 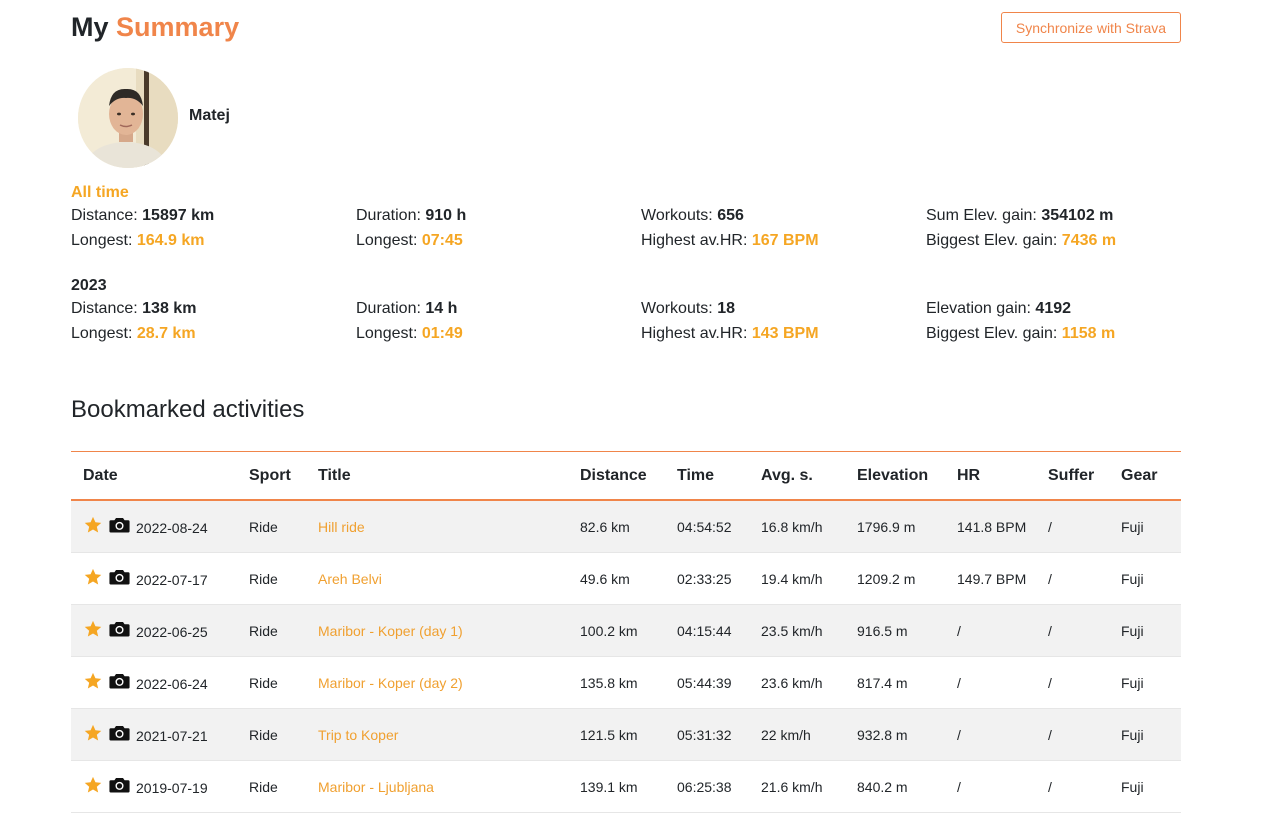 What do you see at coordinates (160, 734) in the screenshot?
I see `date-cell: 2021-07-21` at bounding box center [160, 734].